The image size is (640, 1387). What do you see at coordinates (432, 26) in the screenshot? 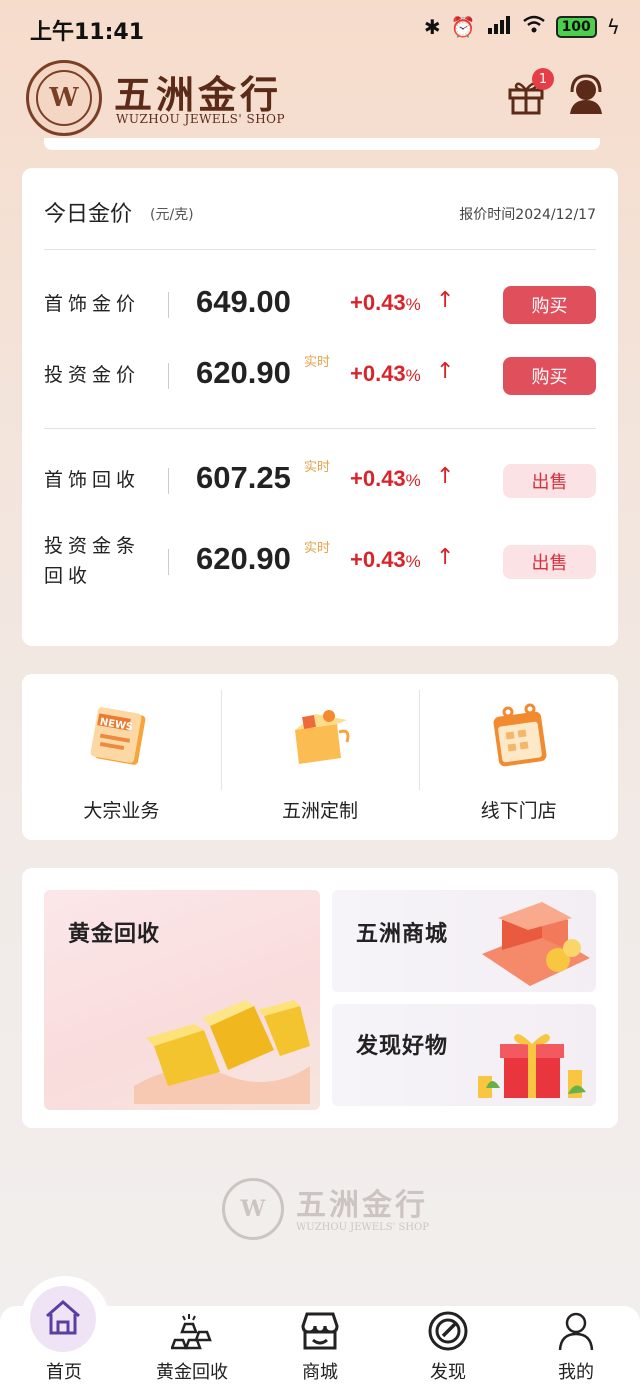
I see `bluetooth-icon: ✱` at bounding box center [432, 26].